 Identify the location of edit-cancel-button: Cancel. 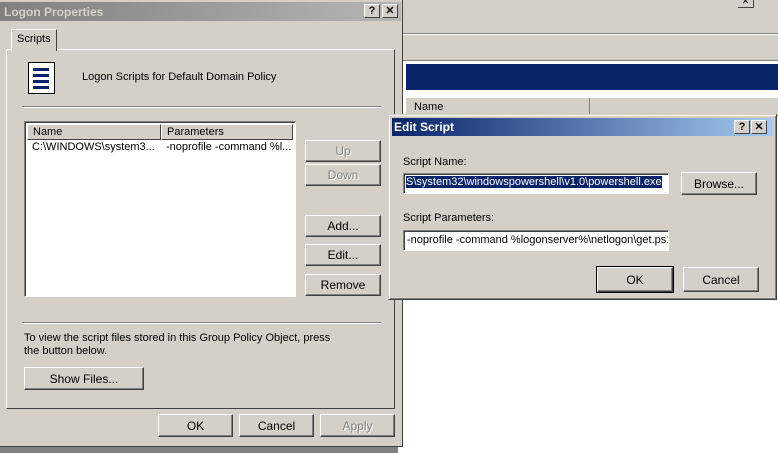
(721, 279).